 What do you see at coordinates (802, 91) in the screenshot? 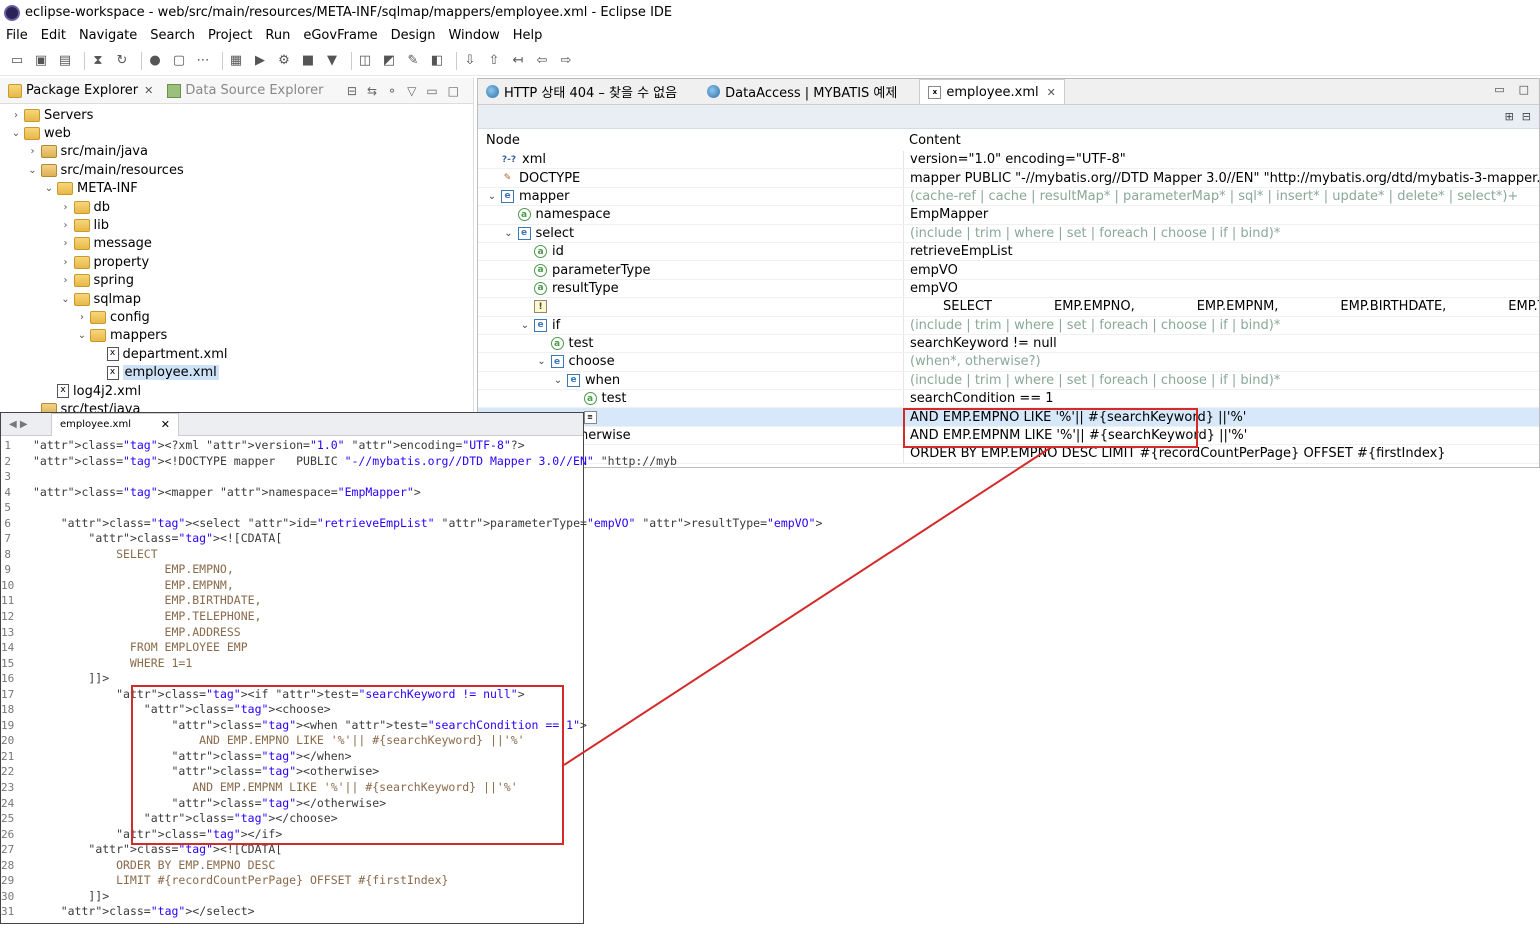
I see `editor-tab: DataAccess | MYBATIS 예제` at bounding box center [802, 91].